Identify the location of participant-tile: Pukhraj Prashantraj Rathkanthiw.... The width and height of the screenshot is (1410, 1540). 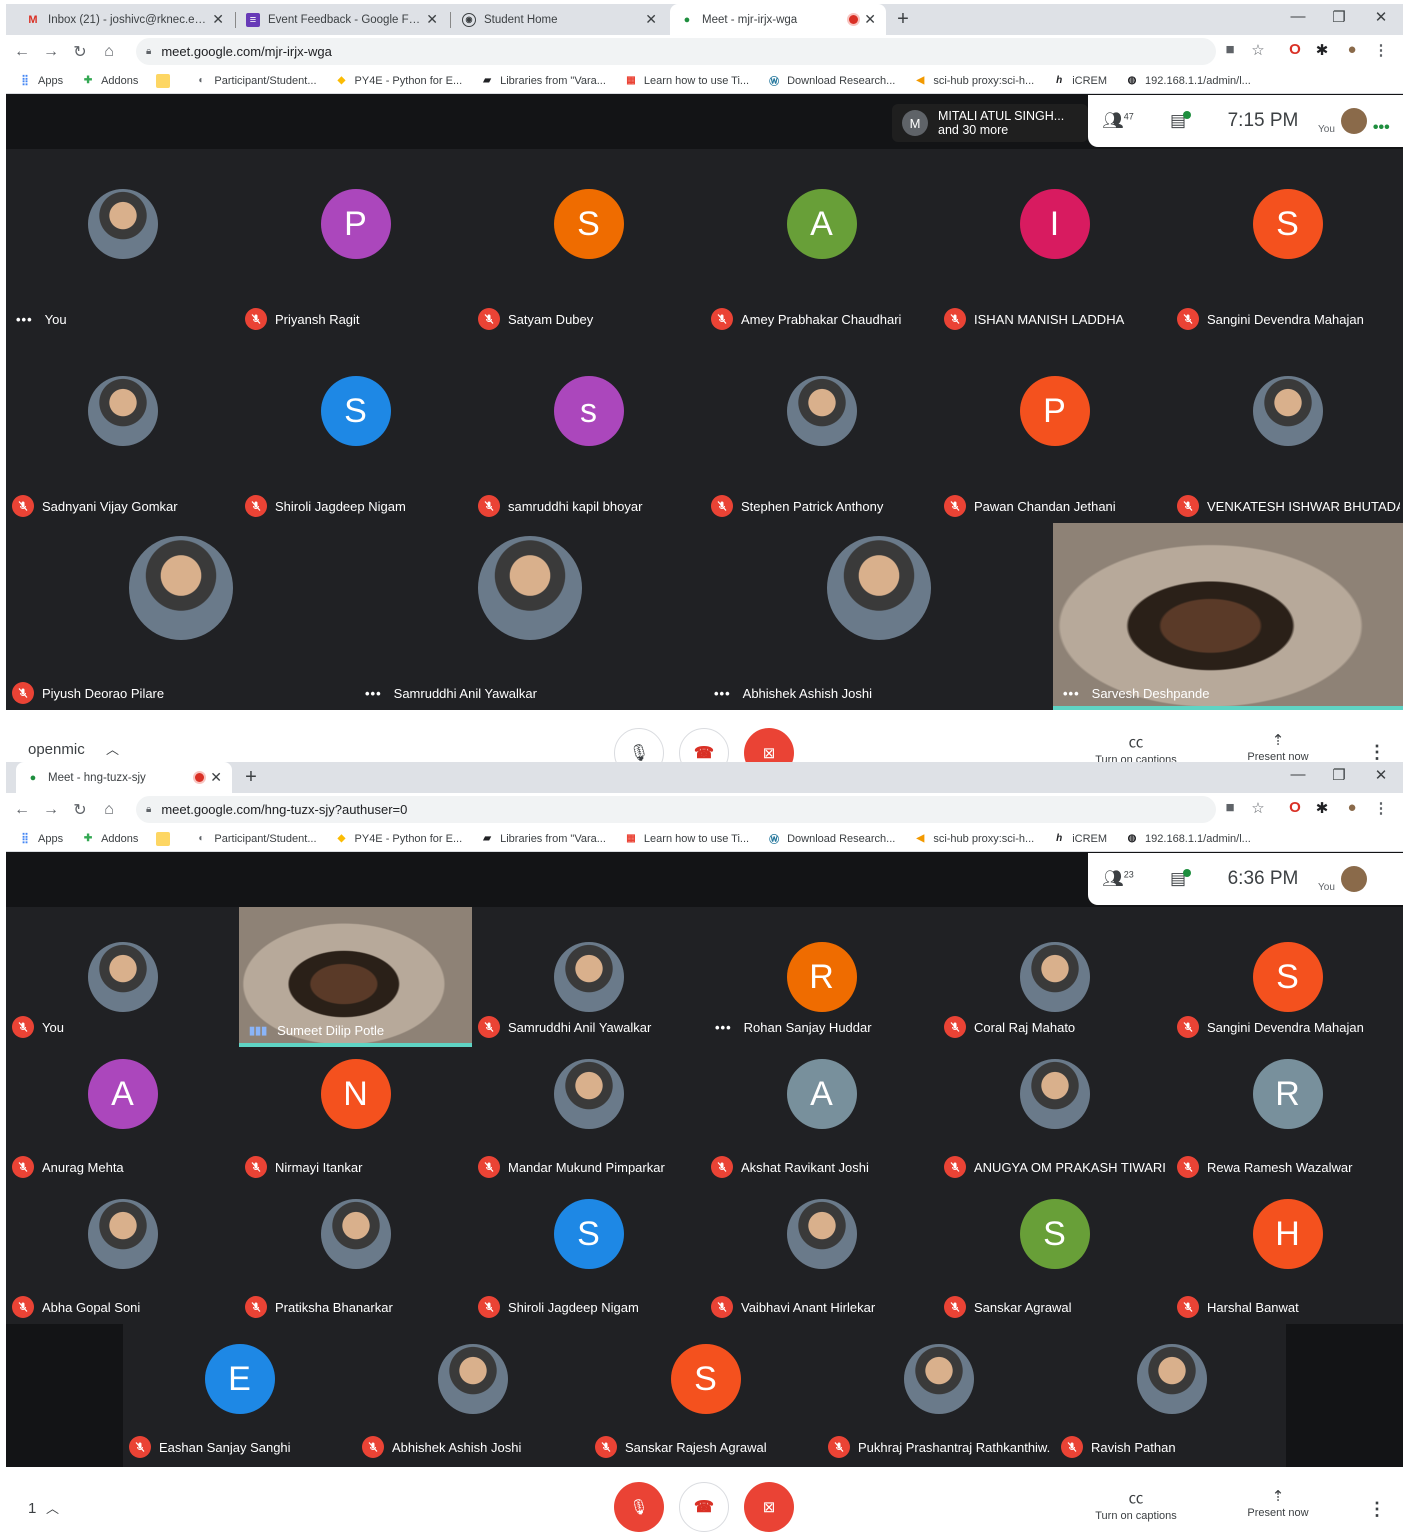
(938, 1394).